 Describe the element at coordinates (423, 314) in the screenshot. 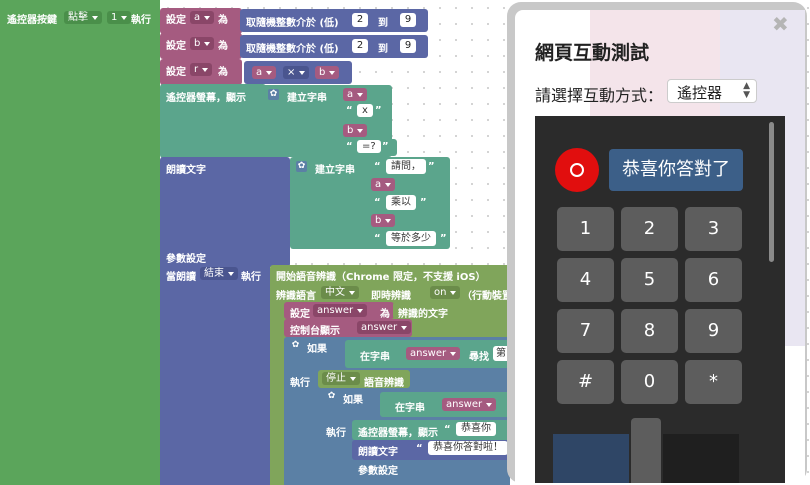

I see `recog-text-label: 辨識的文字` at that location.